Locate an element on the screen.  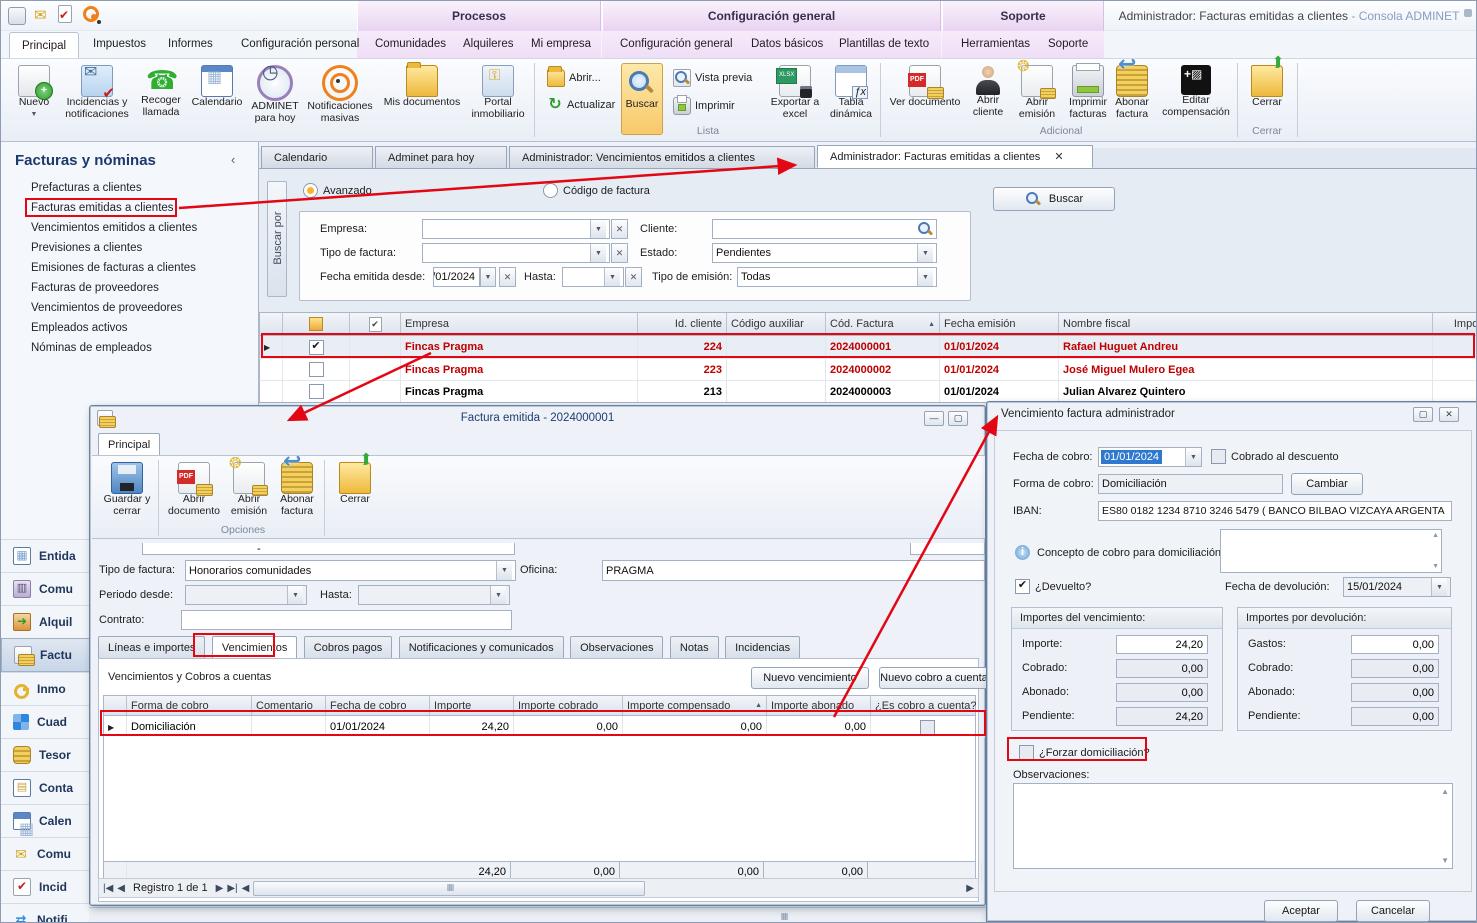
app-menu-icon is located at coordinates (17, 16).